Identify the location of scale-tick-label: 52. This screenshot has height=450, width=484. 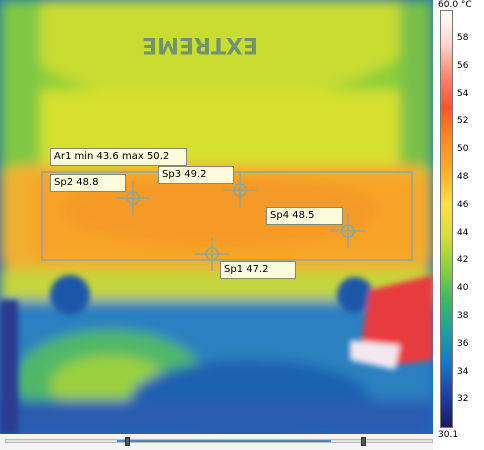
(463, 121).